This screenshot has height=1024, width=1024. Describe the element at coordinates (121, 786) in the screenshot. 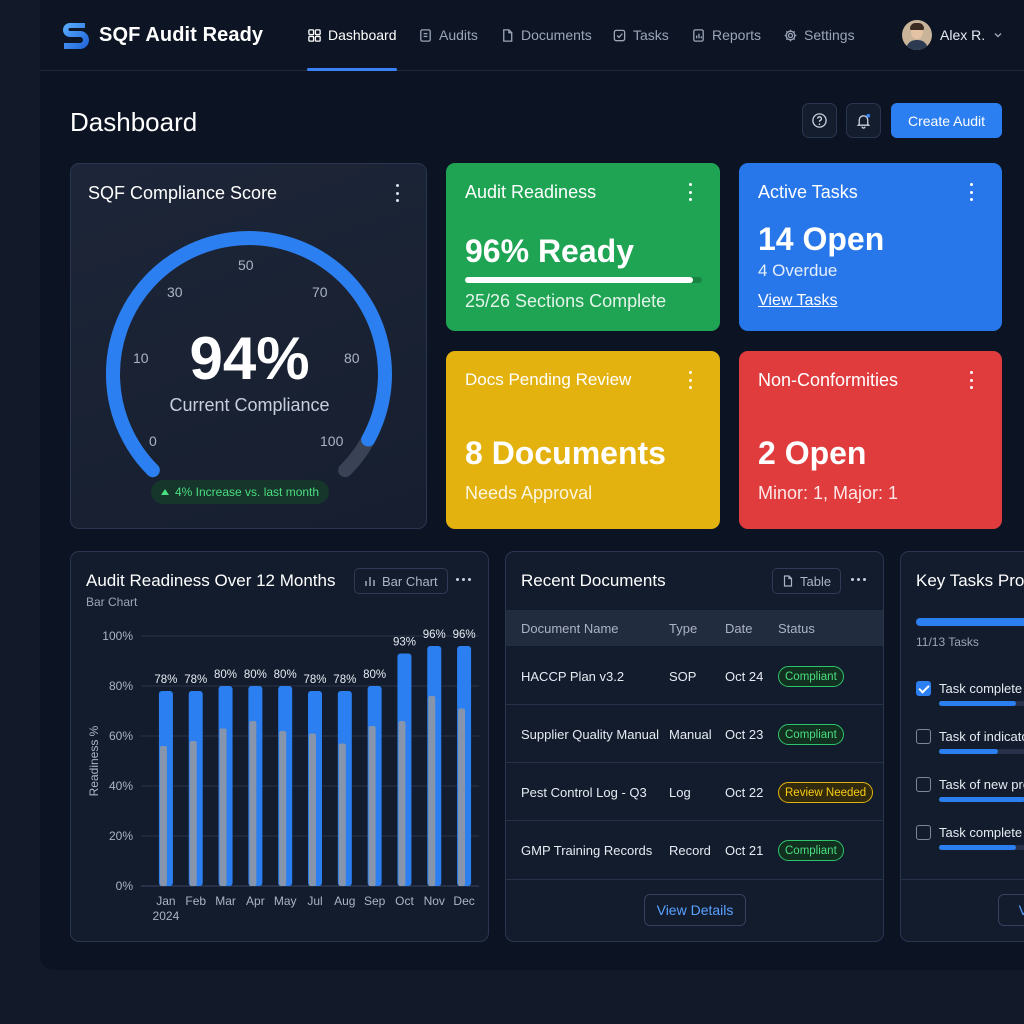

I see `y-tick-label: 40%` at that location.